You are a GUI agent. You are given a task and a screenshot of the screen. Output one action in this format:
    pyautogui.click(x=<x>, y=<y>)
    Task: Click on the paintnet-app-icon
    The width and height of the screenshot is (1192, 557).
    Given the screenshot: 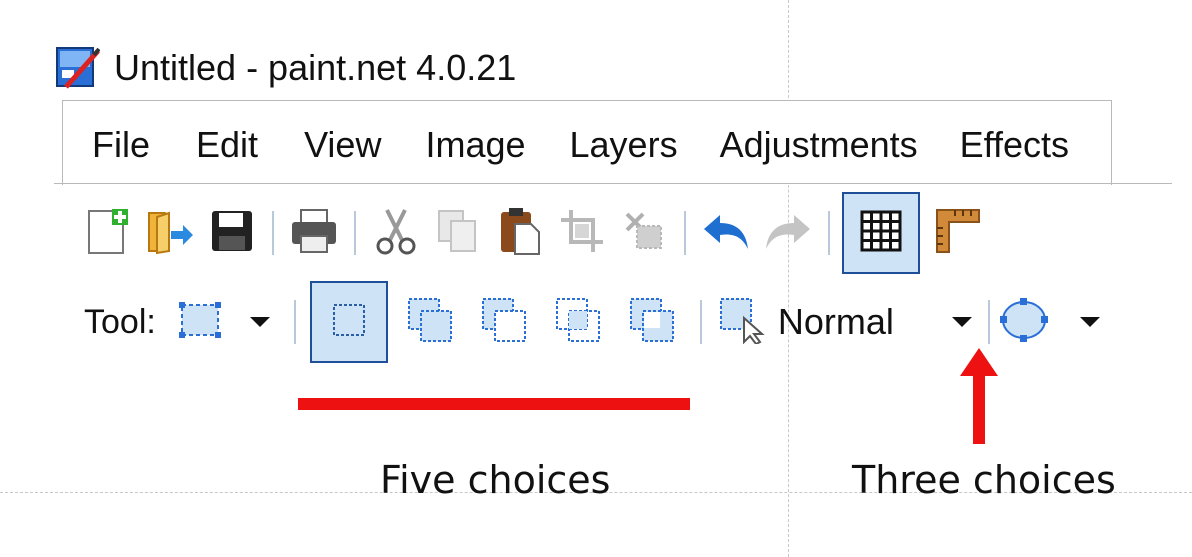 What is the action you would take?
    pyautogui.click(x=77, y=68)
    